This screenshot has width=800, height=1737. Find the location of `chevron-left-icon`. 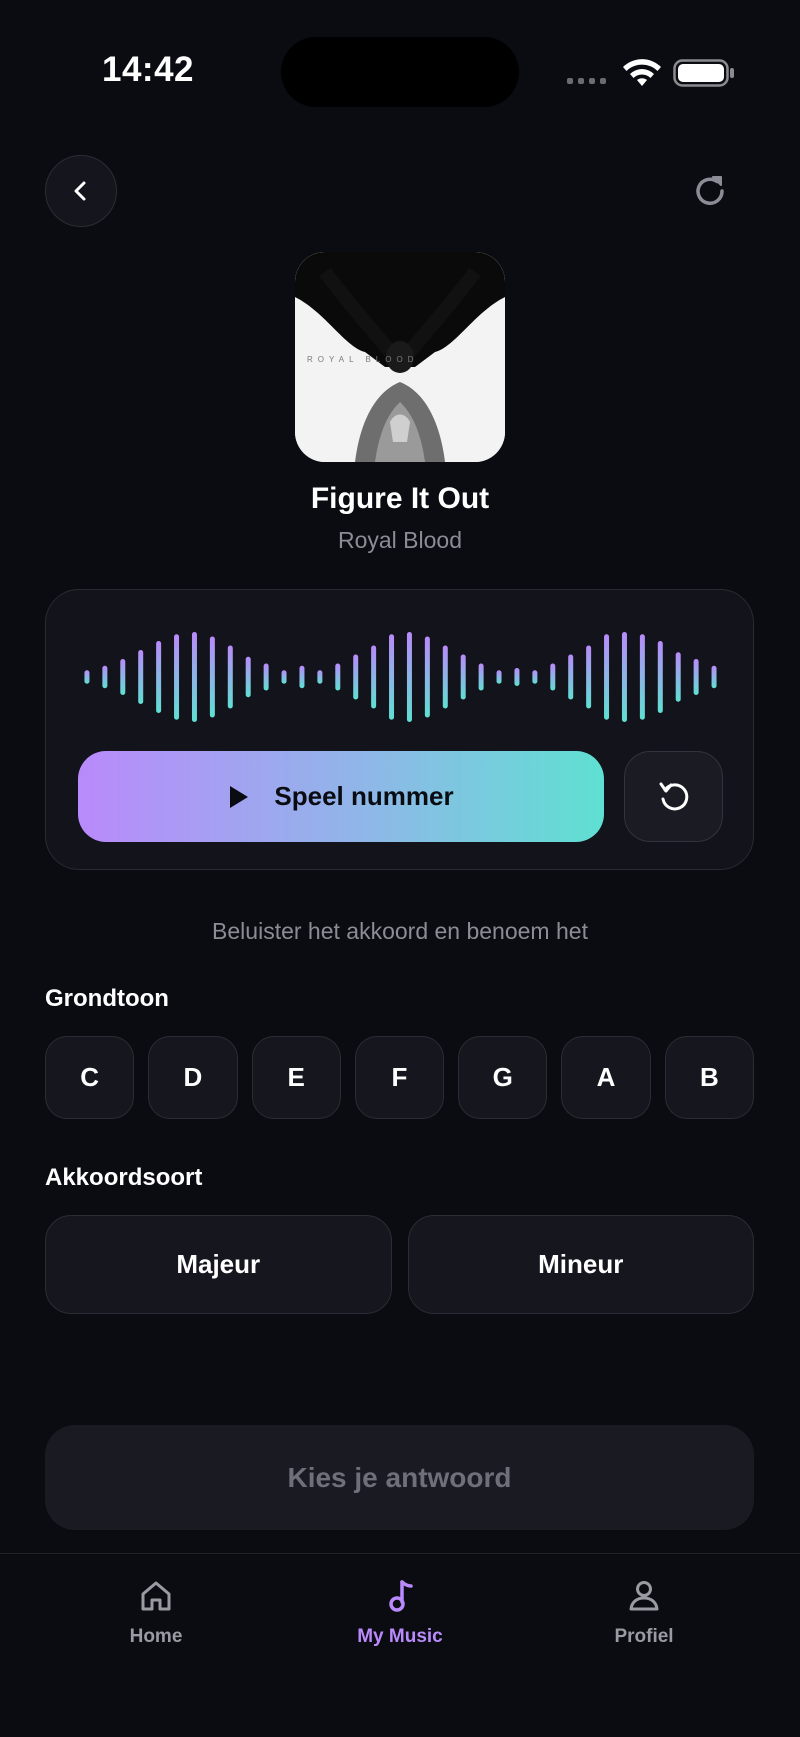

chevron-left-icon is located at coordinates (80, 191).